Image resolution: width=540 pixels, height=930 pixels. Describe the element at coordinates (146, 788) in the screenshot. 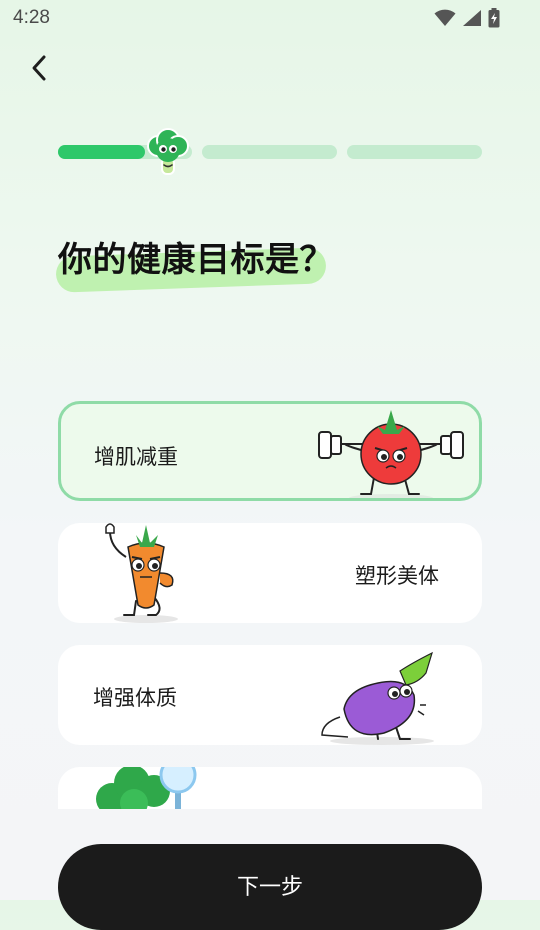

I see `broccoli-magnifier-icon` at that location.